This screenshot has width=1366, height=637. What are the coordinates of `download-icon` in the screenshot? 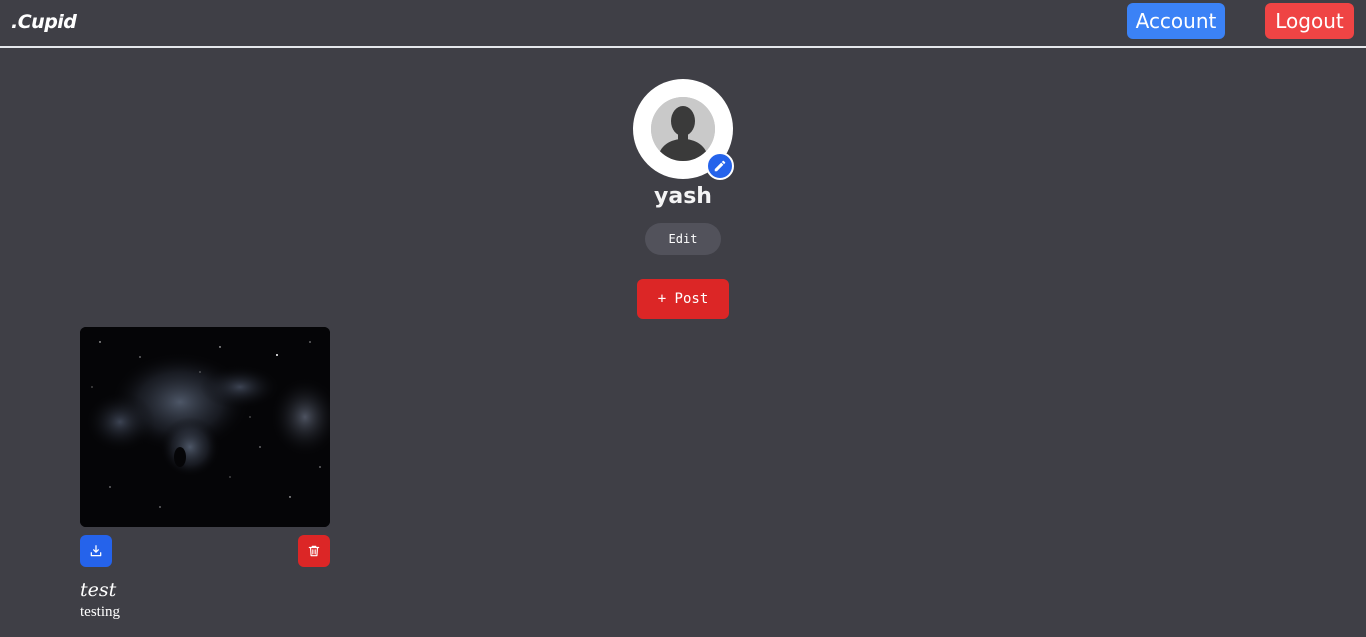 It's located at (96, 551).